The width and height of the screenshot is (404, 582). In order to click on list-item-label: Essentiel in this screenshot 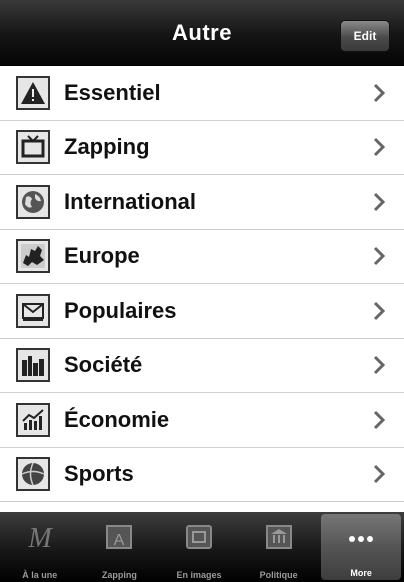, I will do `click(112, 92)`.